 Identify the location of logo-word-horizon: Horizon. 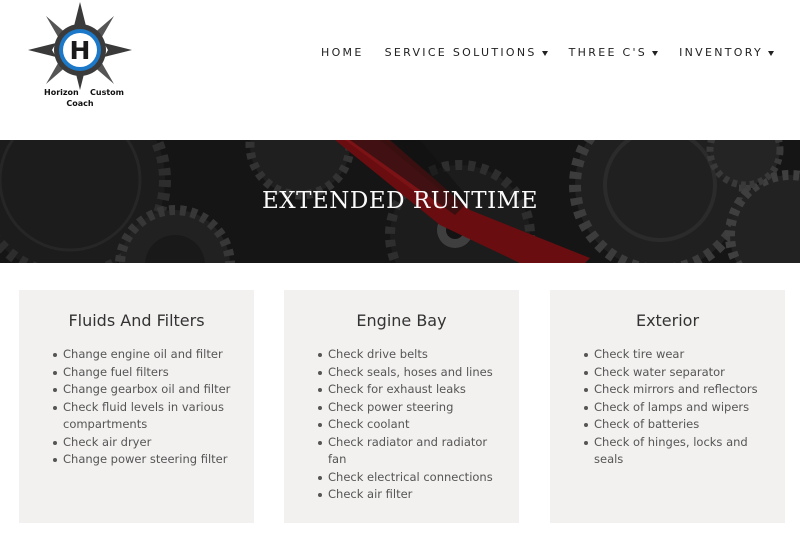
(61, 92).